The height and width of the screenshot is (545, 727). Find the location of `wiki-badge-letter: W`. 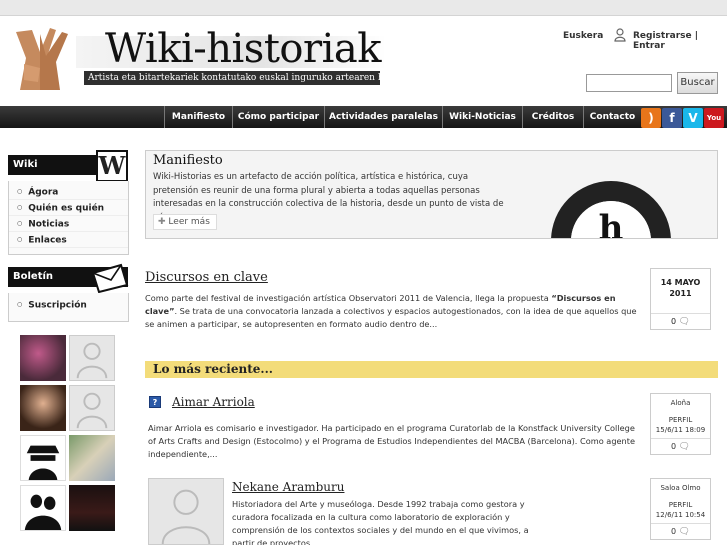

wiki-badge-letter: W is located at coordinates (112, 165).